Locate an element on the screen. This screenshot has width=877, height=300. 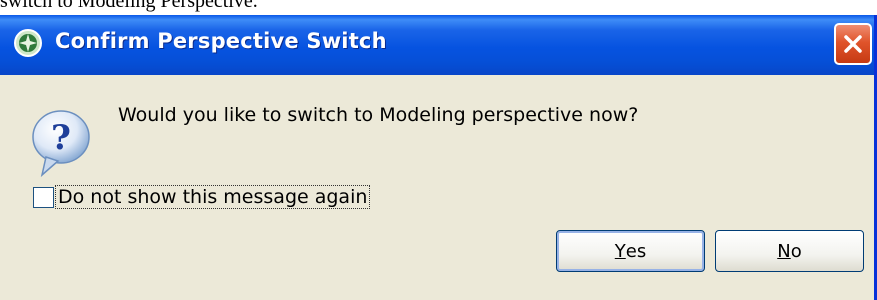
close-icon is located at coordinates (853, 44).